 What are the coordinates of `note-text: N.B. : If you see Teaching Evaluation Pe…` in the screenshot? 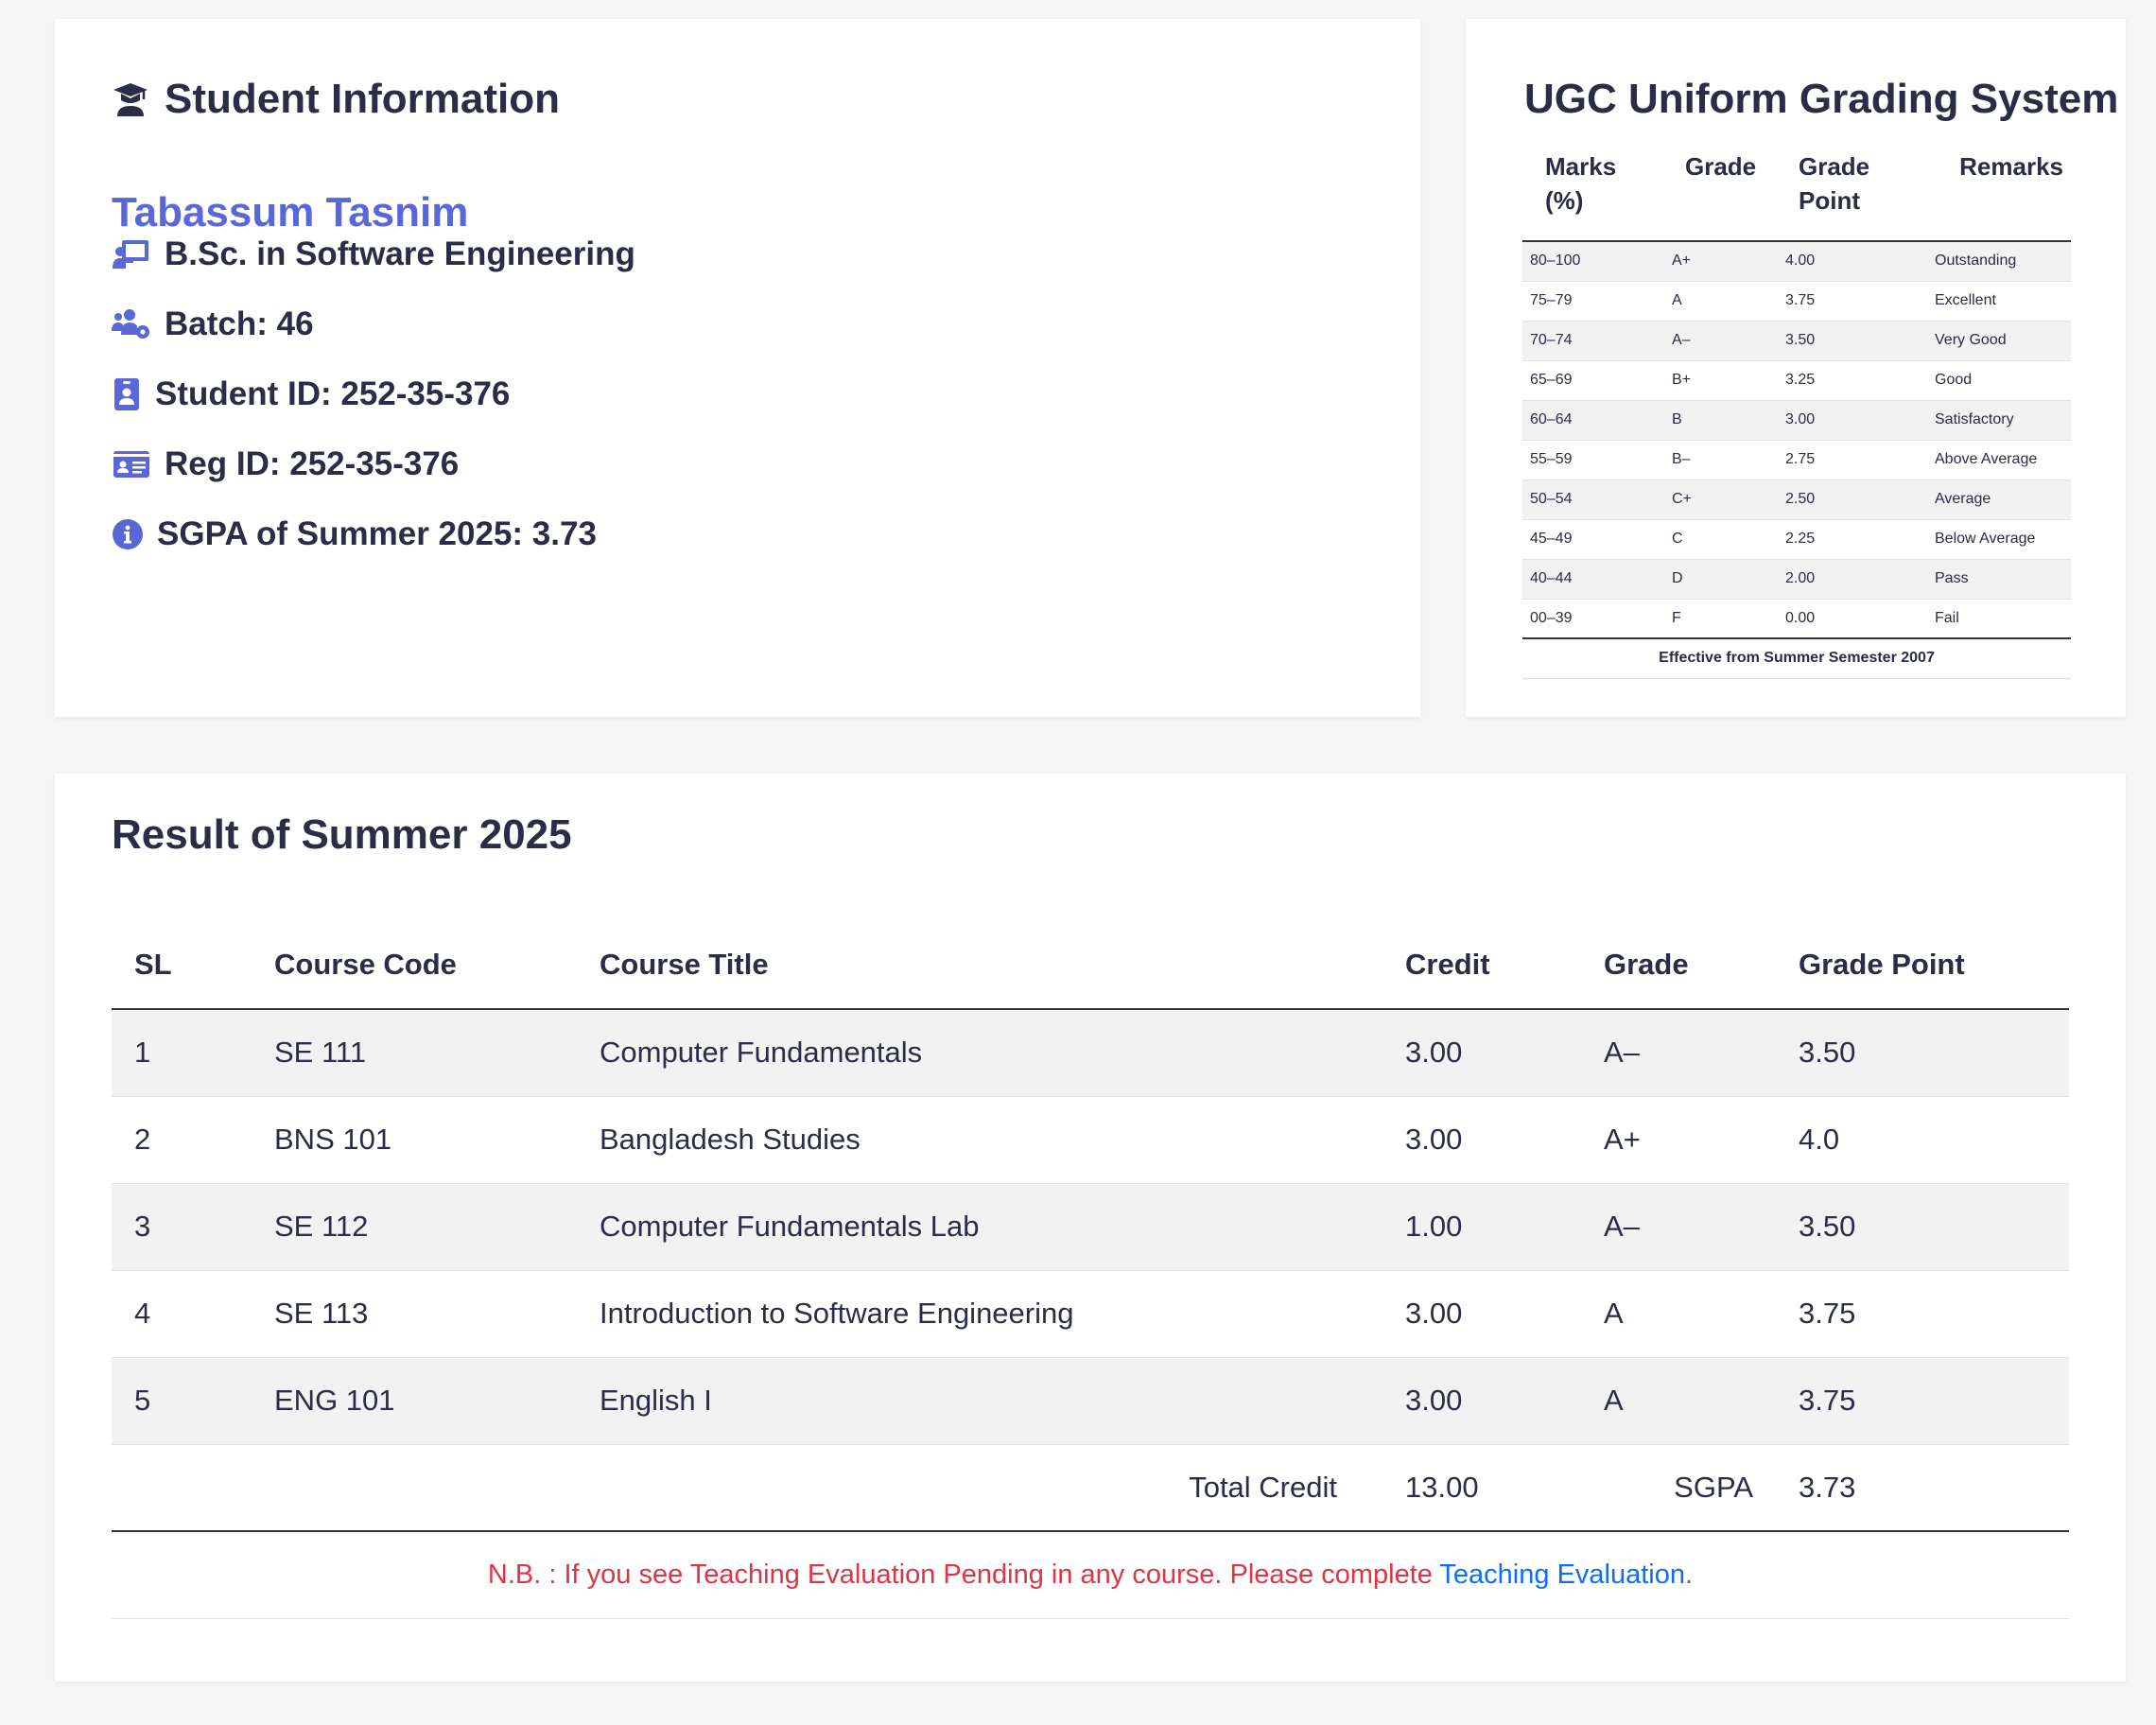 It's located at (963, 1574).